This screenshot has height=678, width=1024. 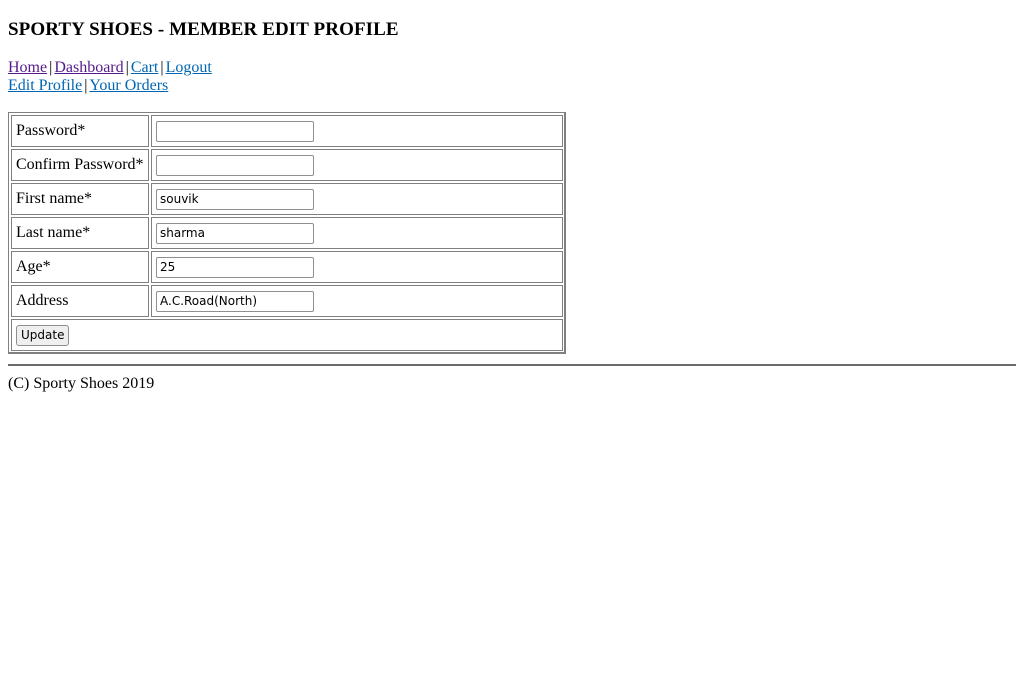 I want to click on nav-link-dashboard: Dashboard, so click(x=88, y=67).